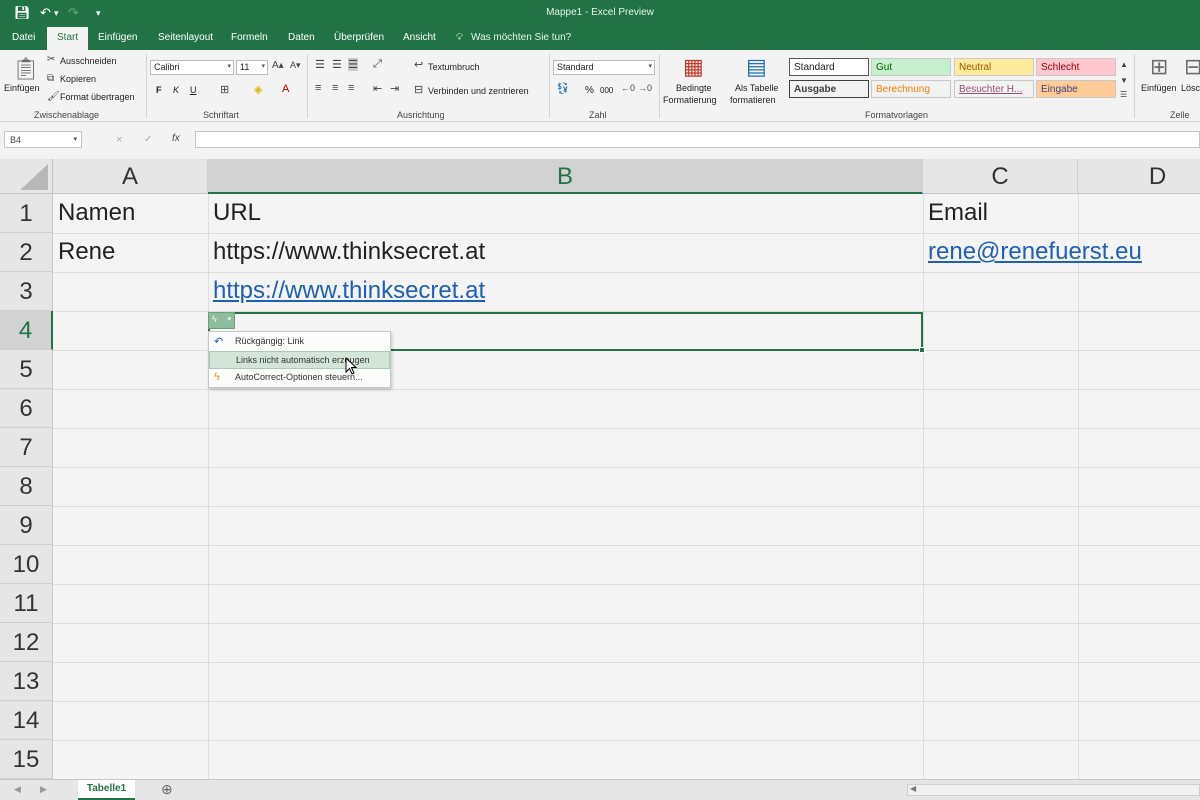 The width and height of the screenshot is (1200, 800). I want to click on row-header-9: 9, so click(26, 525).